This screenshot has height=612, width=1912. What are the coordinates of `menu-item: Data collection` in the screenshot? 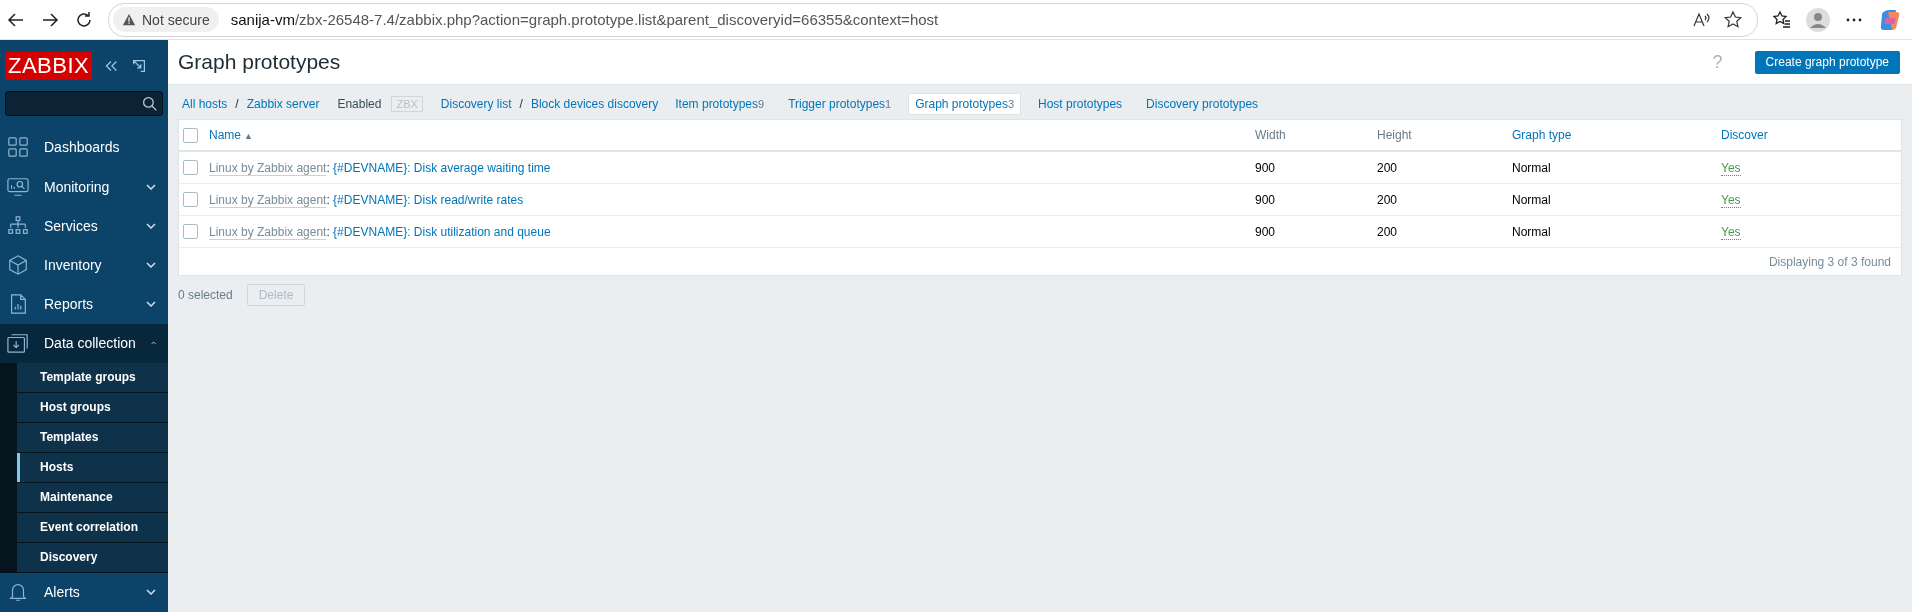 It's located at (84, 343).